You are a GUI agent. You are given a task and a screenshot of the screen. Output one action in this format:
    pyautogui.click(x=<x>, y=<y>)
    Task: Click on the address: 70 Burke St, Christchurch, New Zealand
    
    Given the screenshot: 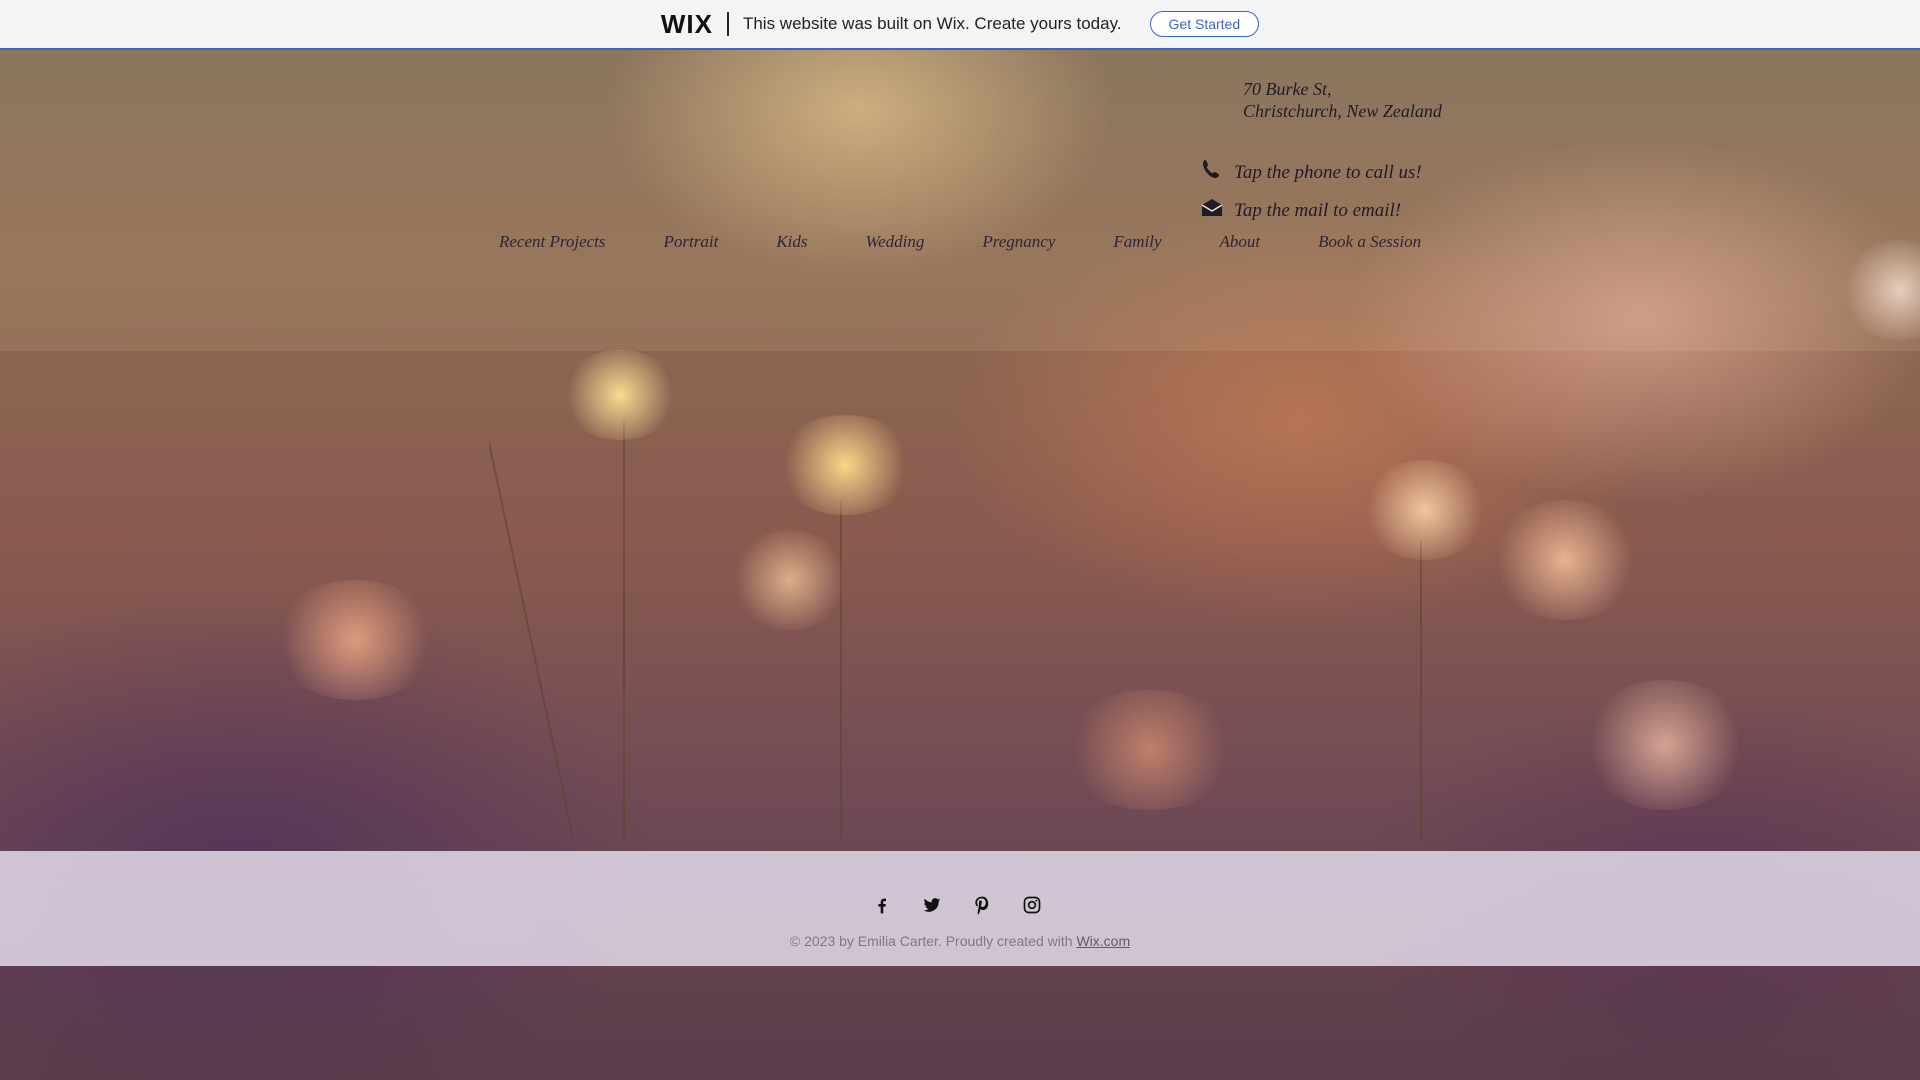 What is the action you would take?
    pyautogui.click(x=1342, y=100)
    